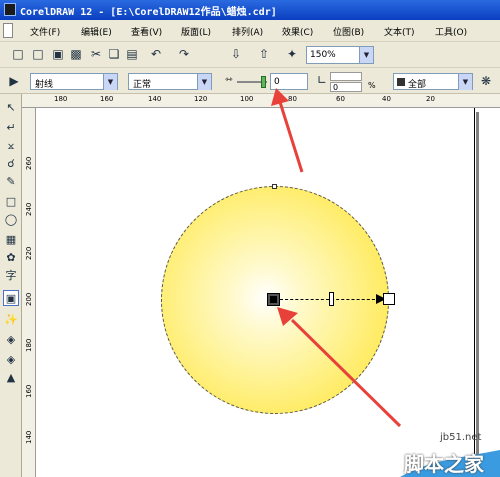 This screenshot has height=477, width=500. I want to click on midpoint-slider: ⇿, so click(247, 82).